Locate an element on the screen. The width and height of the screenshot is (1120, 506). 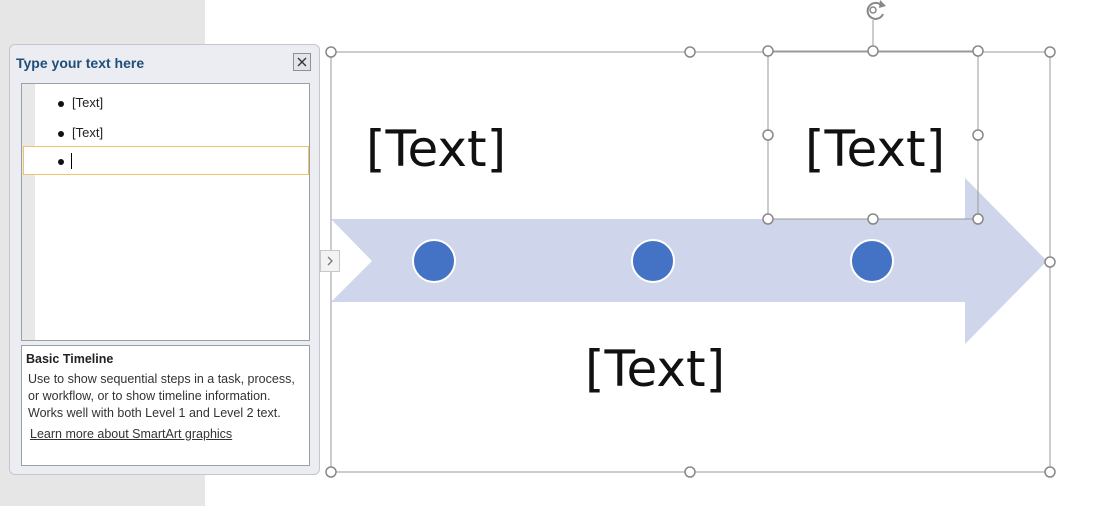
close-button is located at coordinates (302, 62).